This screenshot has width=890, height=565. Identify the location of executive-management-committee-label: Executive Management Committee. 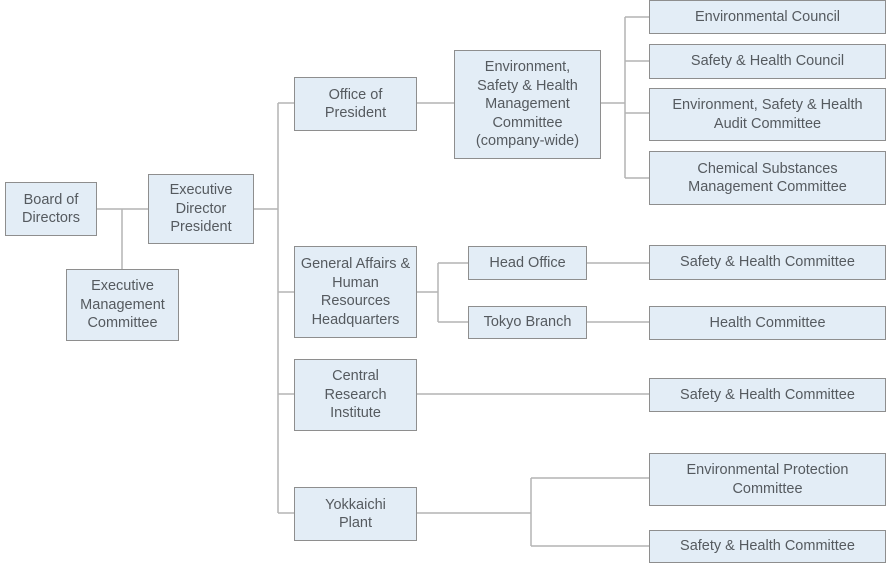
(122, 305).